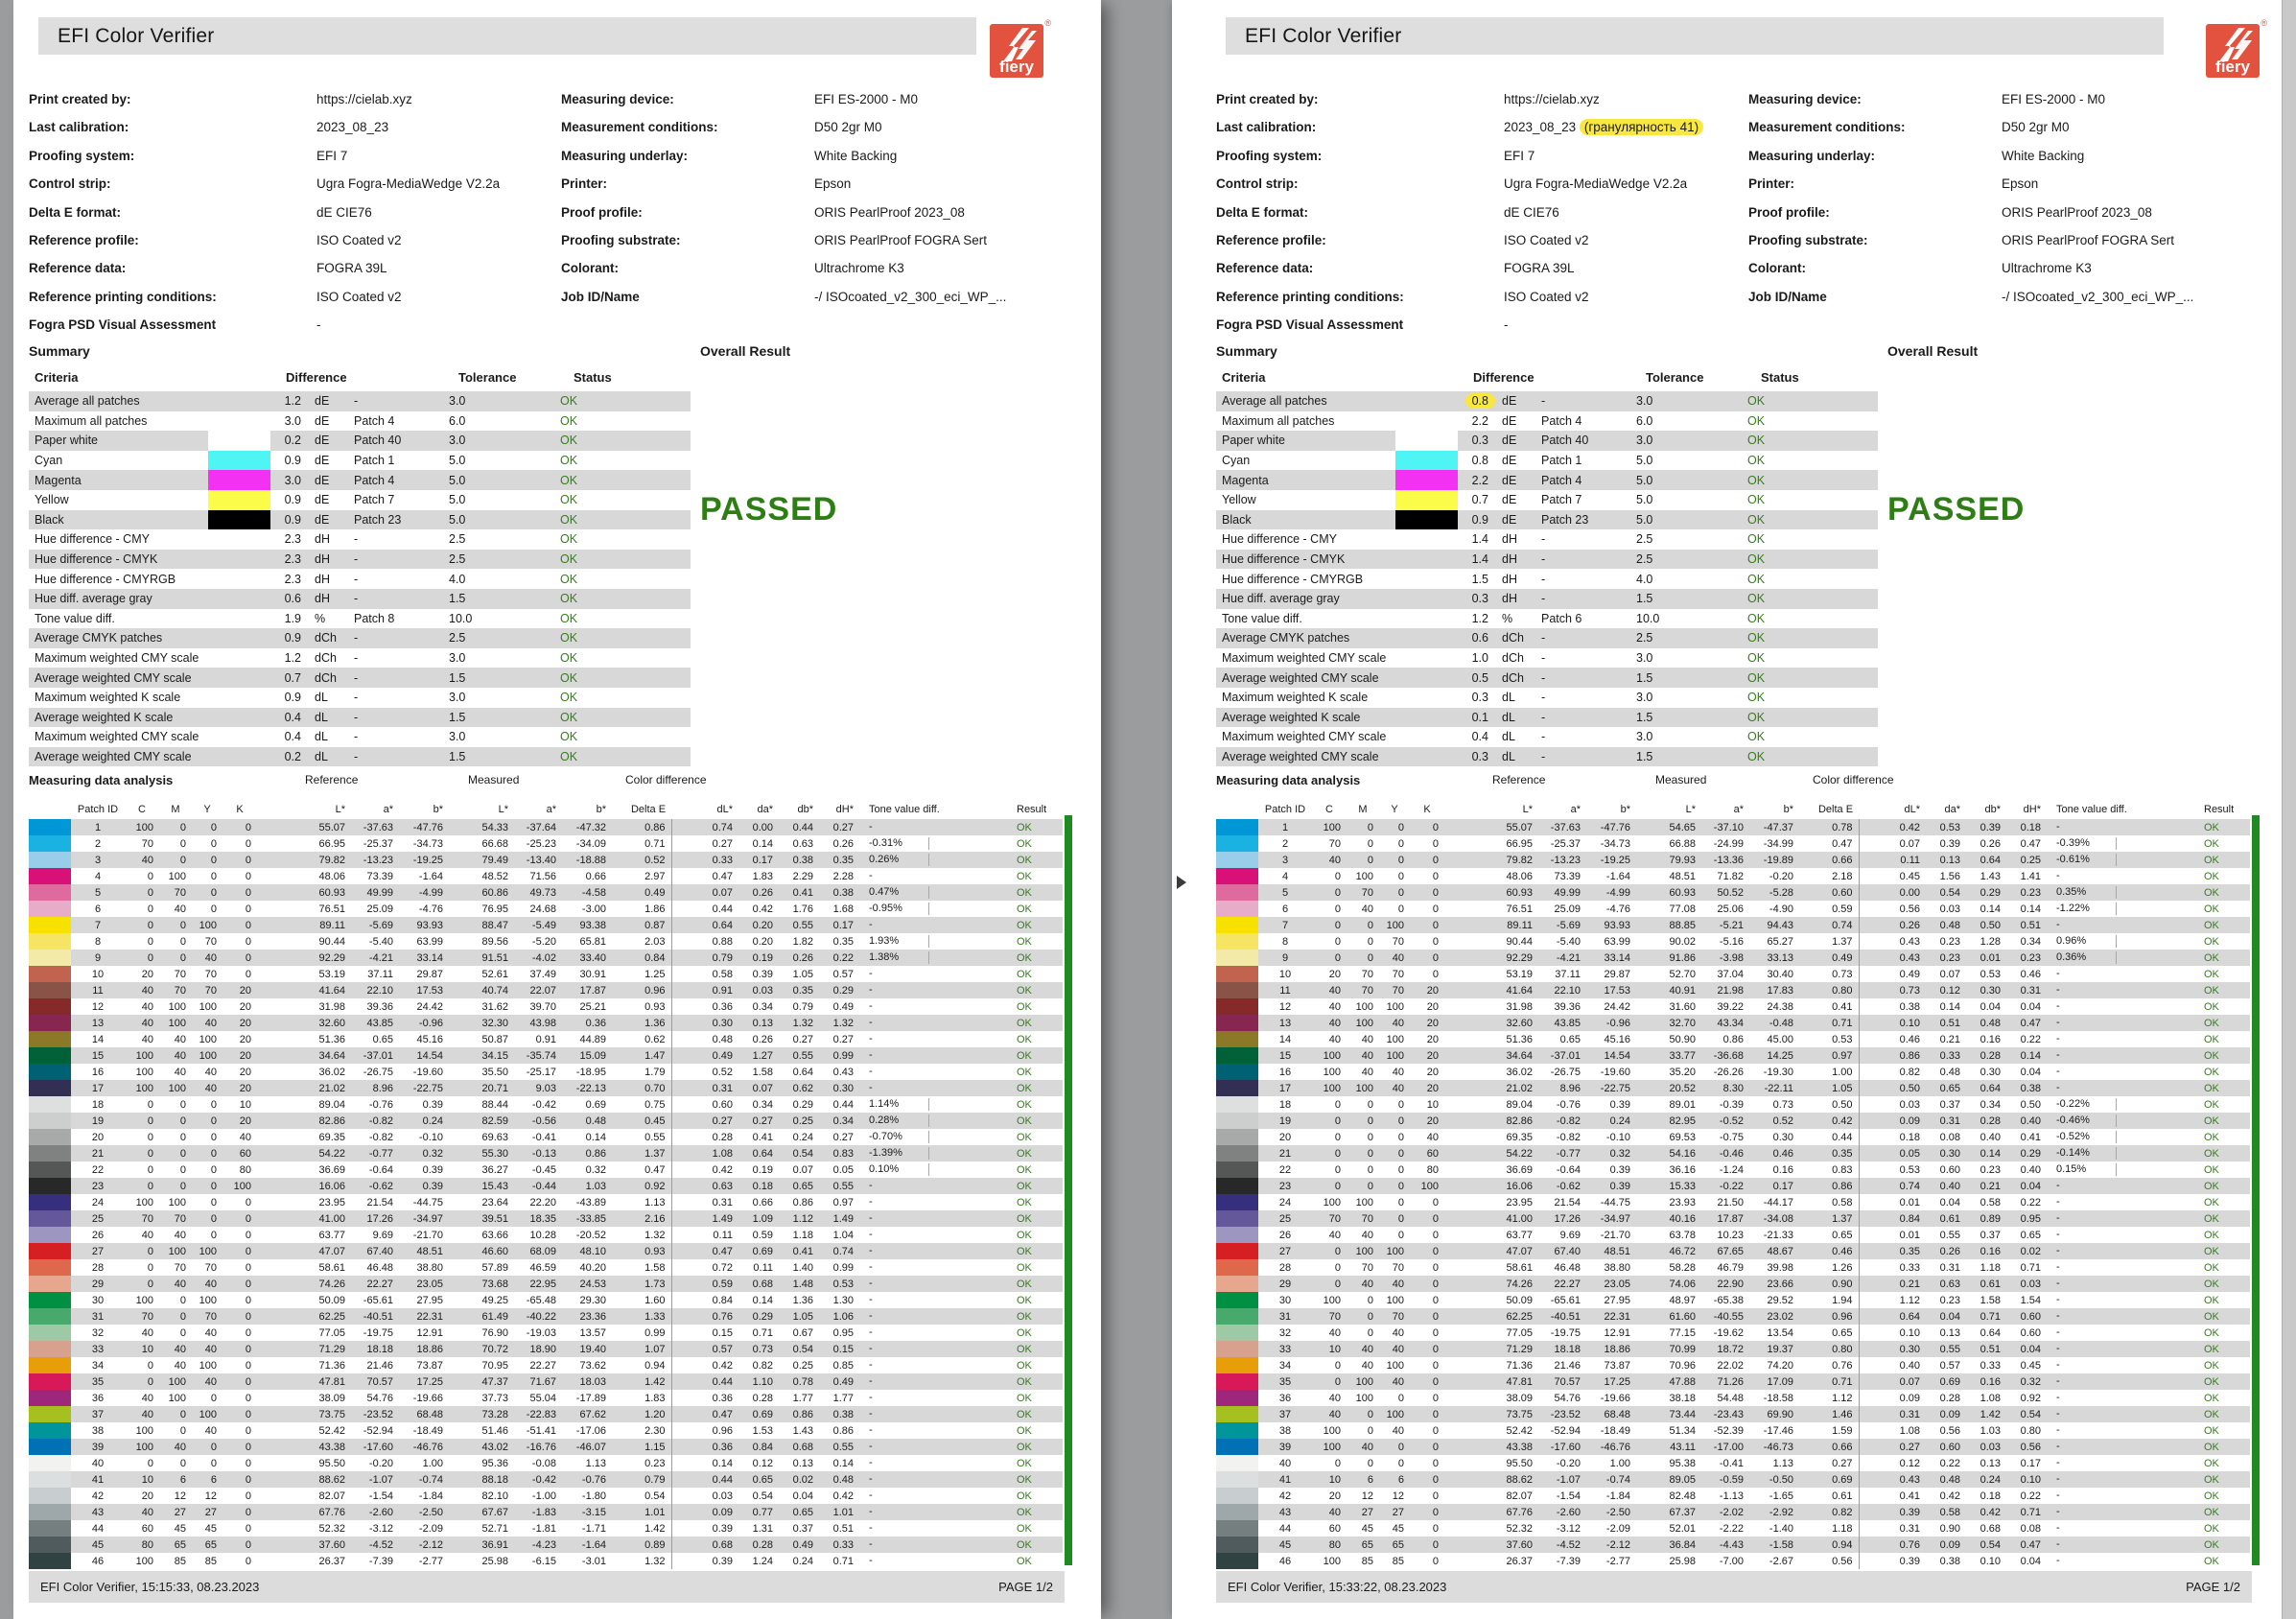 This screenshot has width=2296, height=1619. What do you see at coordinates (1990, 1235) in the screenshot?
I see `cell-db: 0.37` at bounding box center [1990, 1235].